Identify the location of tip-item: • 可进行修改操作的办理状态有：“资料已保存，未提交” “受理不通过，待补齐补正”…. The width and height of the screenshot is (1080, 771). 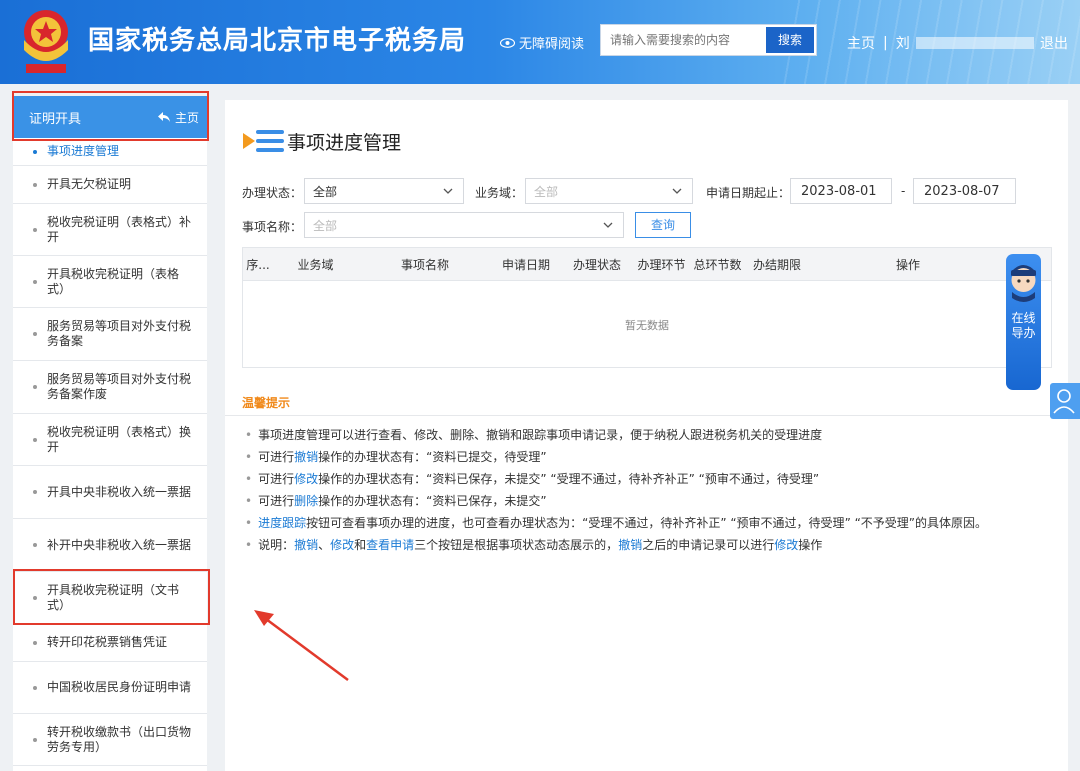
(616, 479).